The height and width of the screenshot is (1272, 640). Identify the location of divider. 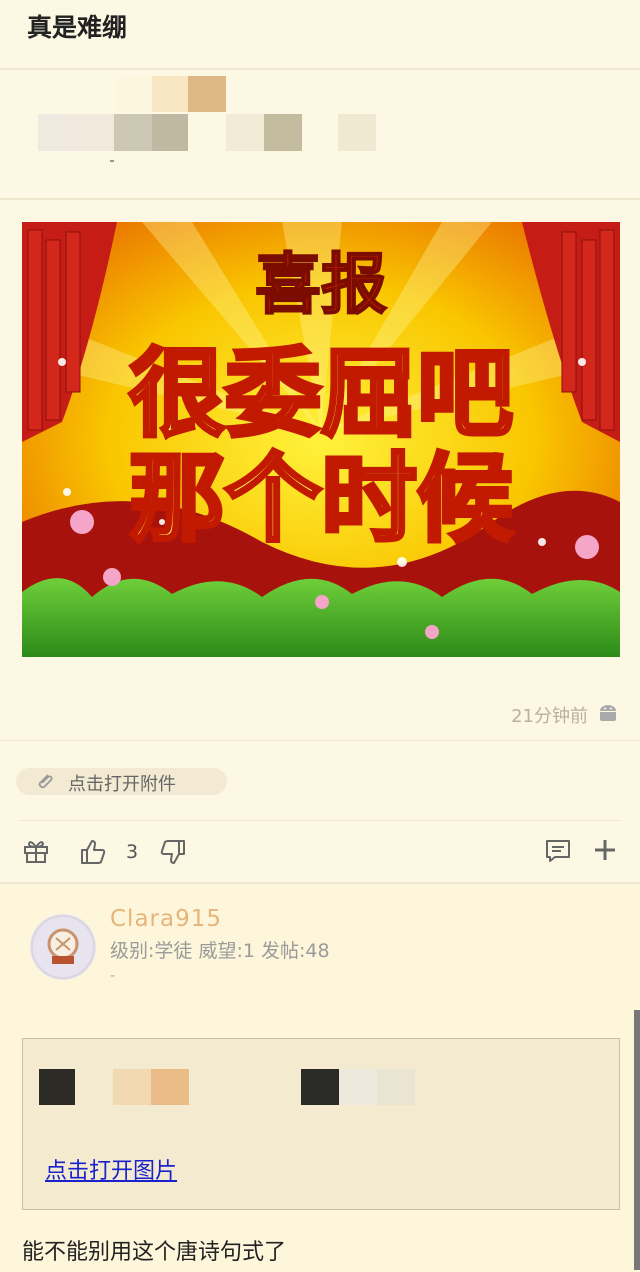
(320, 820).